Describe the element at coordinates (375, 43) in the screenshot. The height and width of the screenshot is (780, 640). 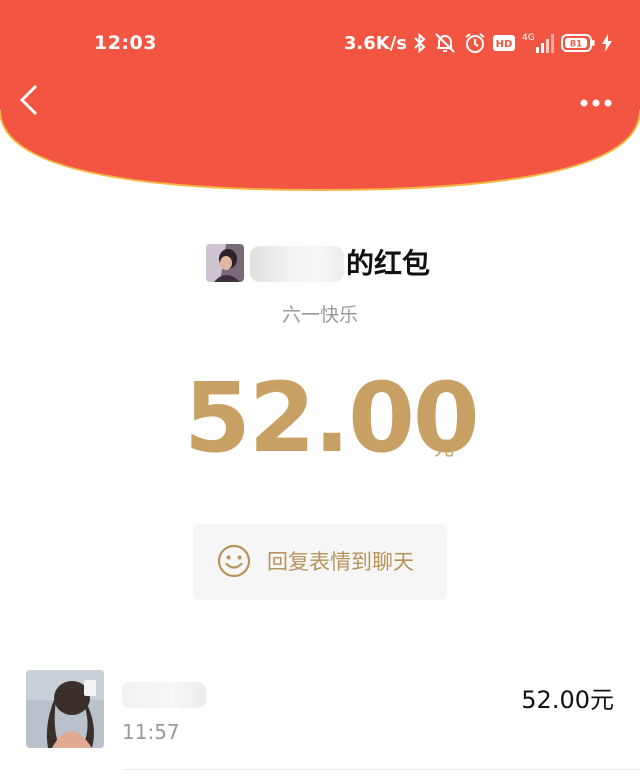
I see `network-speed: 3.6K/s` at that location.